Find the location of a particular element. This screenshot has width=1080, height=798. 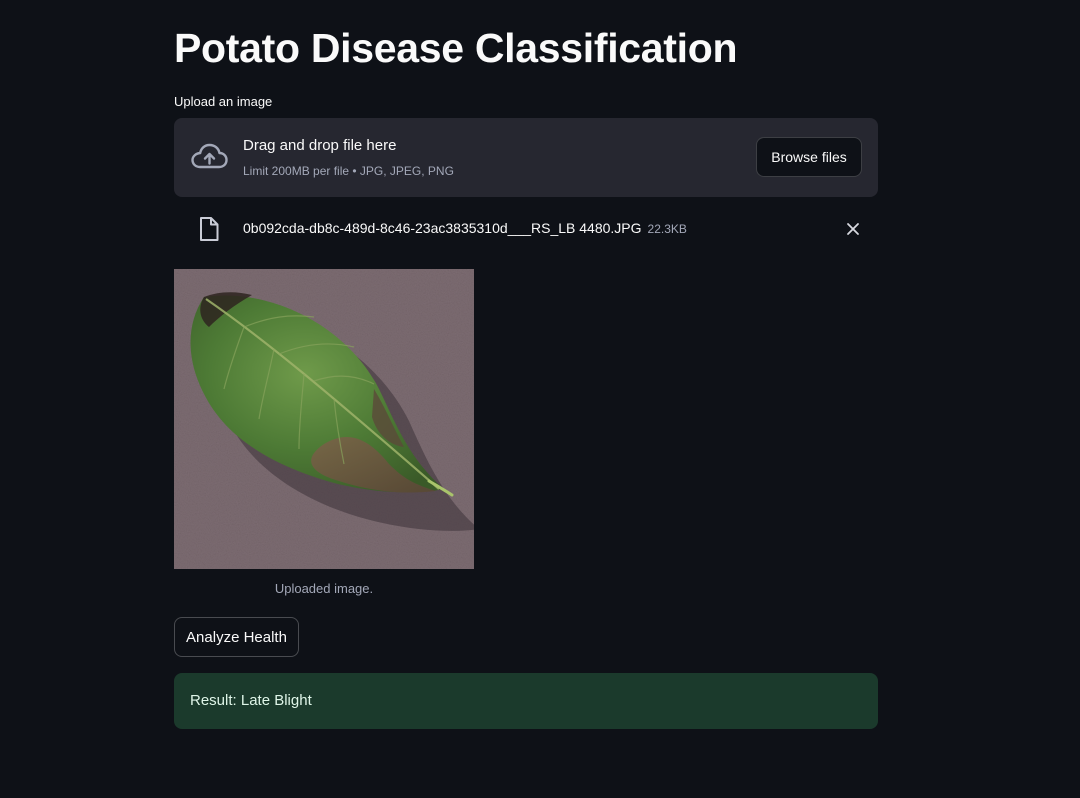

dropzone-limit-text: Limit 200MB per file • JPG, JPEG, PNG is located at coordinates (348, 171).